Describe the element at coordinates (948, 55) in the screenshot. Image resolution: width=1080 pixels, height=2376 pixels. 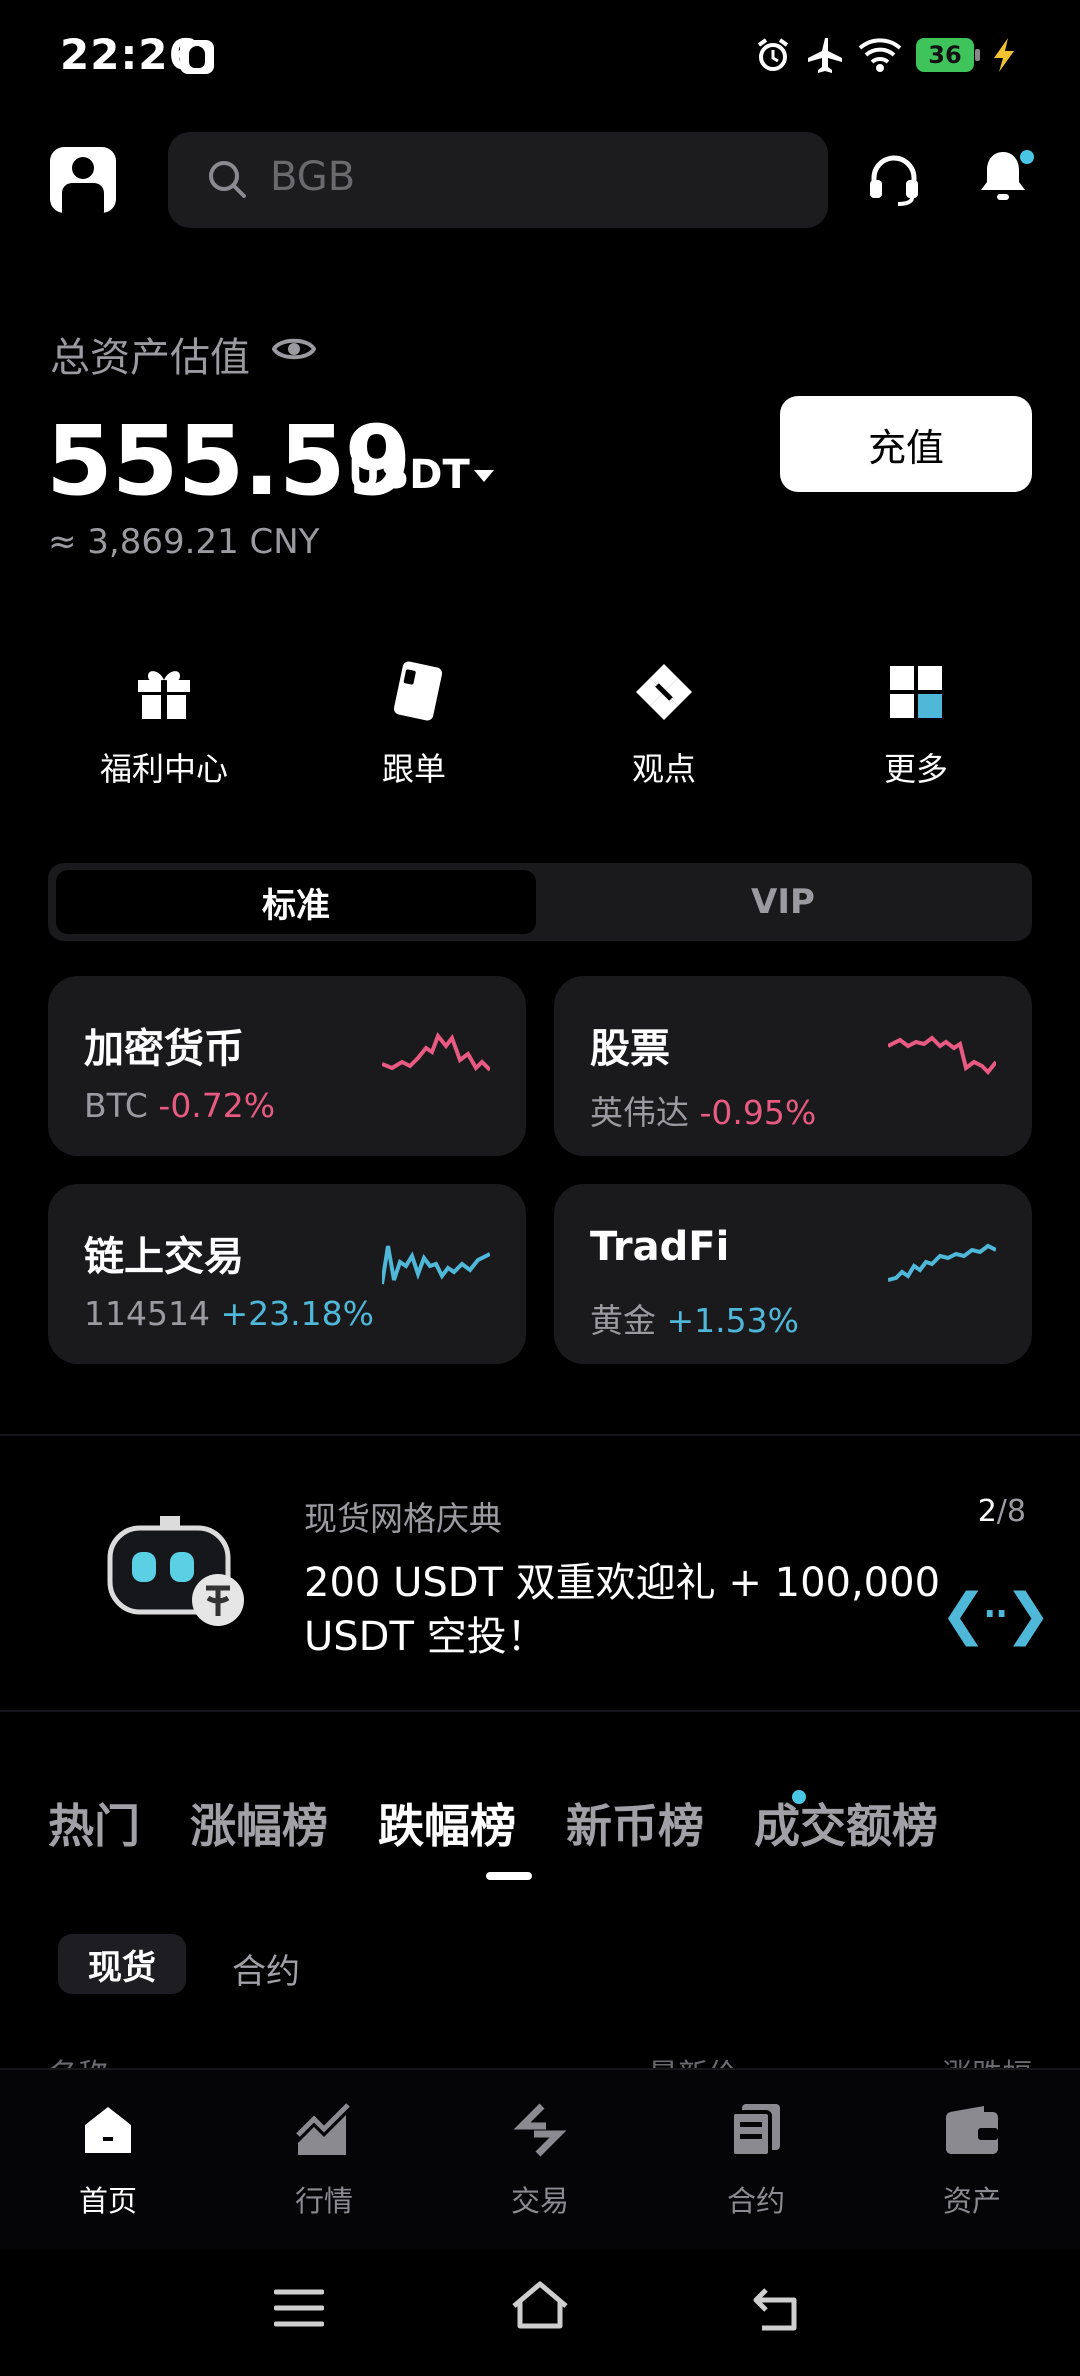
I see `battery-indicator: 36` at that location.